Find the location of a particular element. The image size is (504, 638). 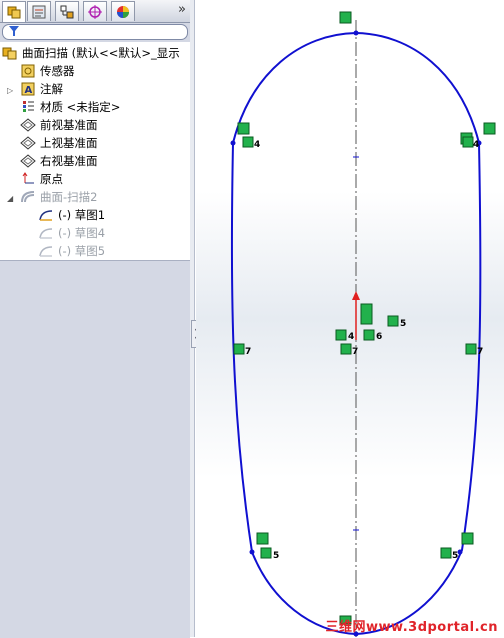

property-manager-icon is located at coordinates (39, 11).